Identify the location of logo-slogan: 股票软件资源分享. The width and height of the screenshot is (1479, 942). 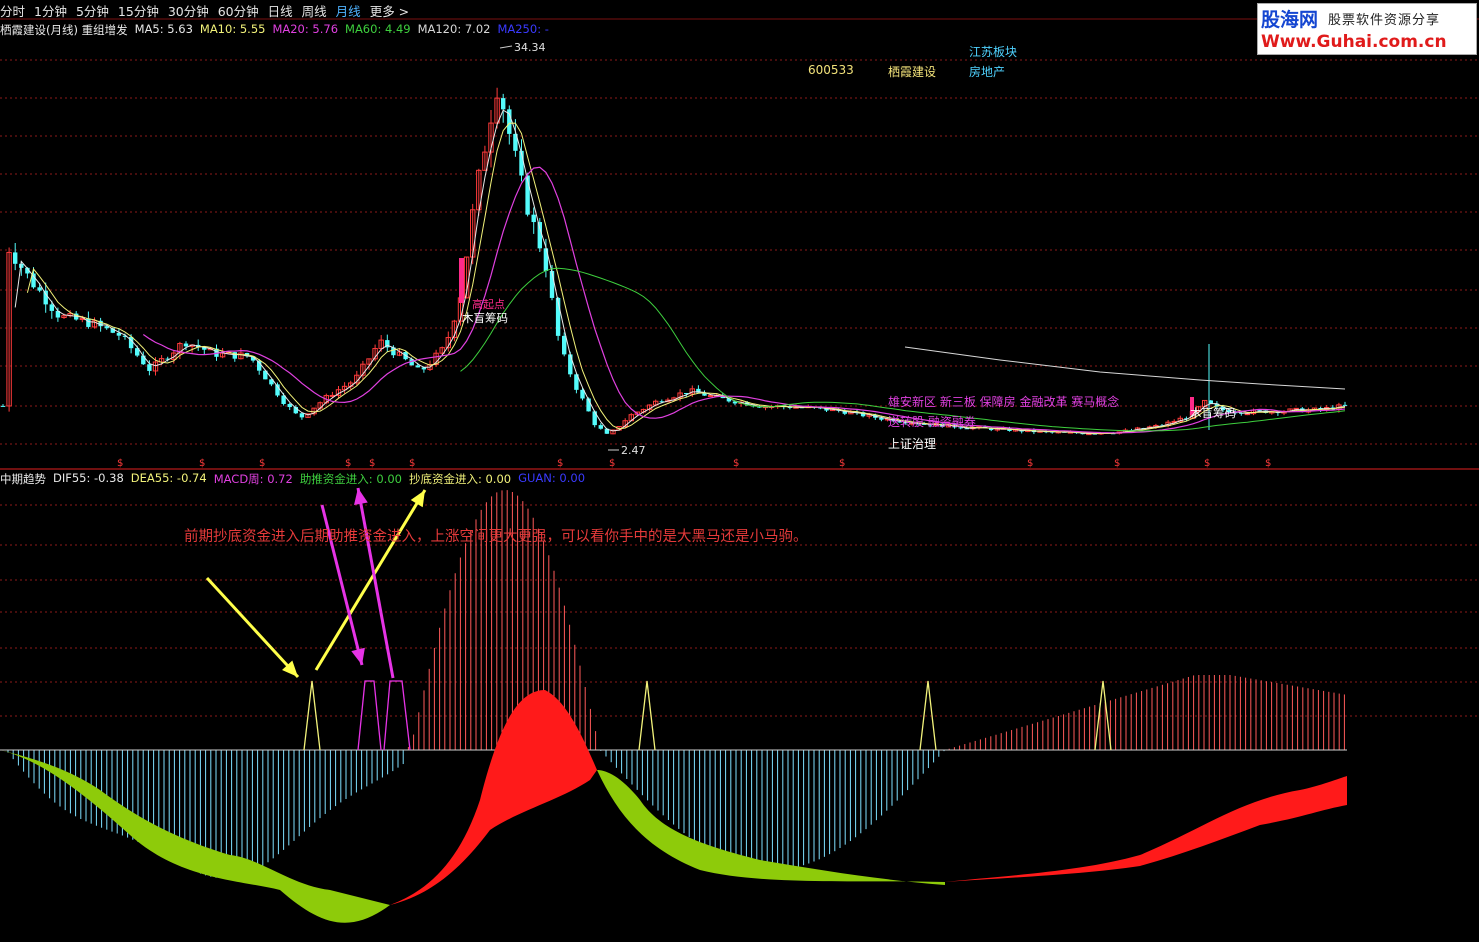
(1384, 20).